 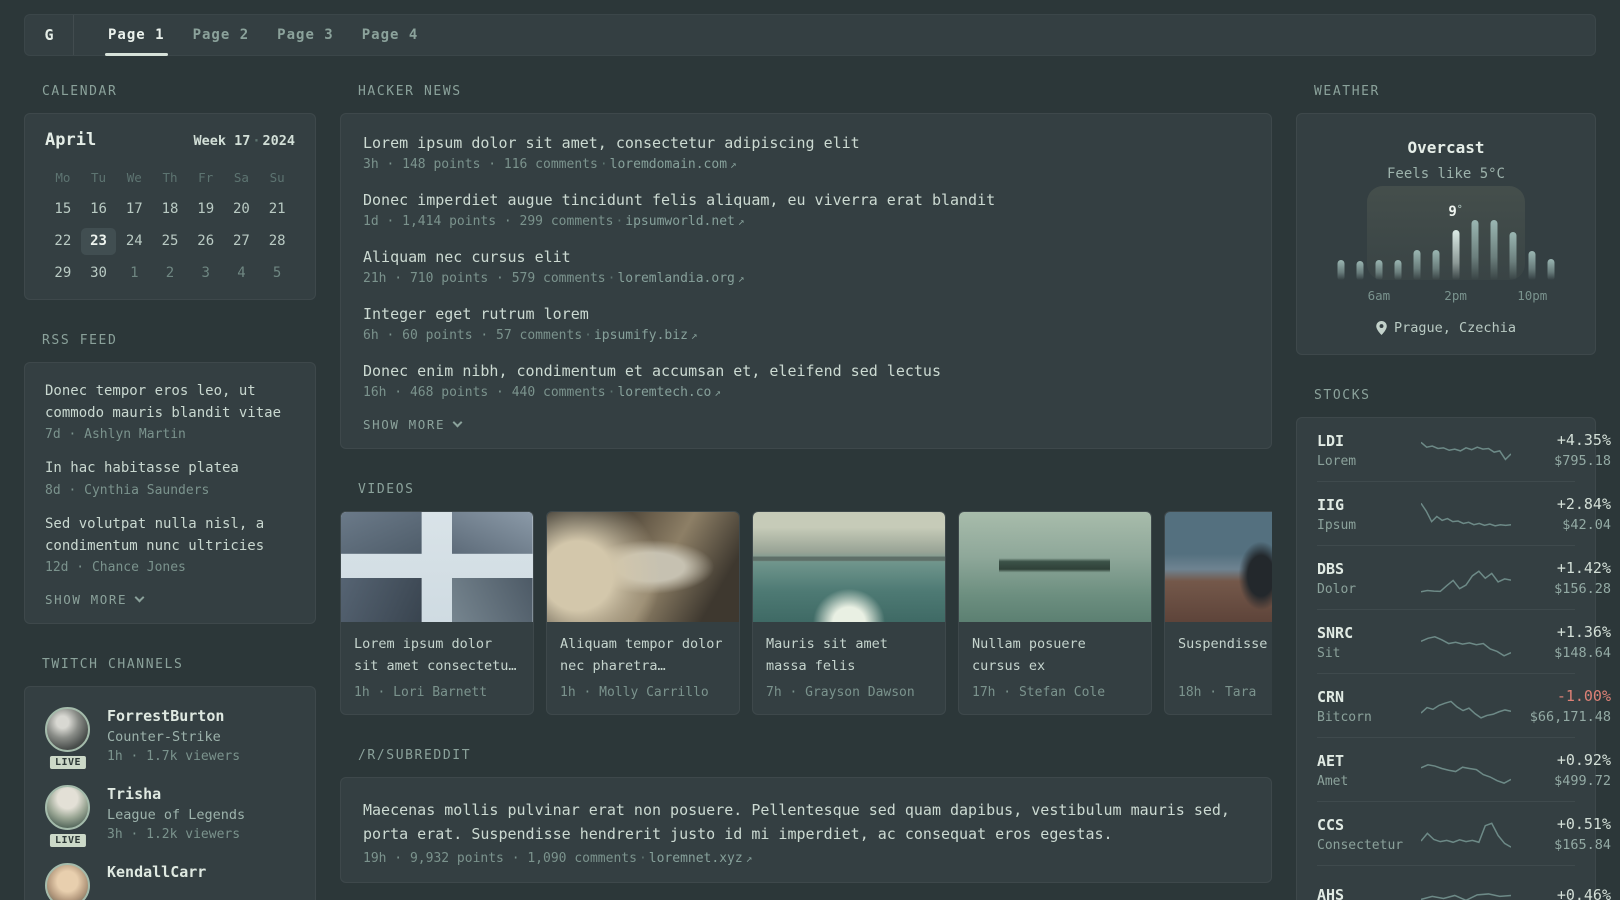 What do you see at coordinates (241, 273) in the screenshot?
I see `calendar-day: 4` at bounding box center [241, 273].